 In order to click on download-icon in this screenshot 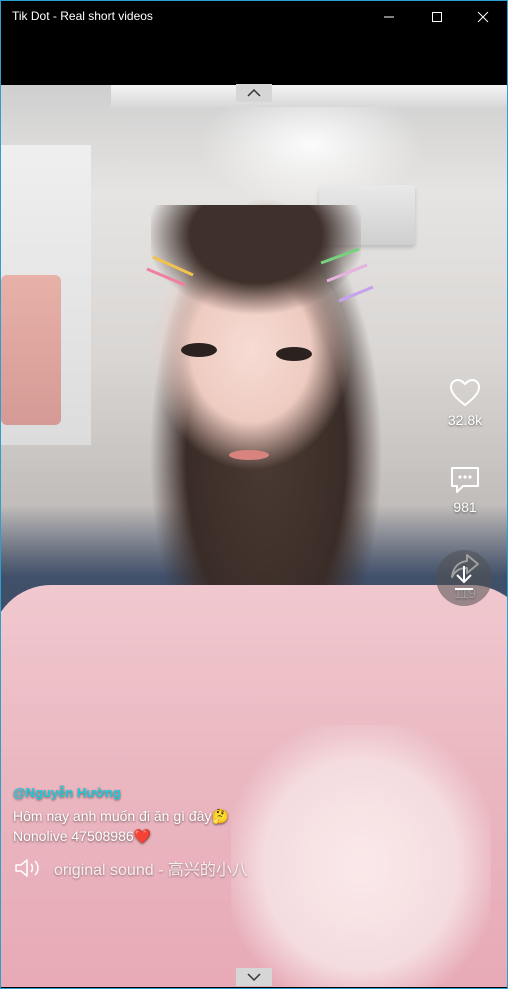, I will do `click(464, 578)`.